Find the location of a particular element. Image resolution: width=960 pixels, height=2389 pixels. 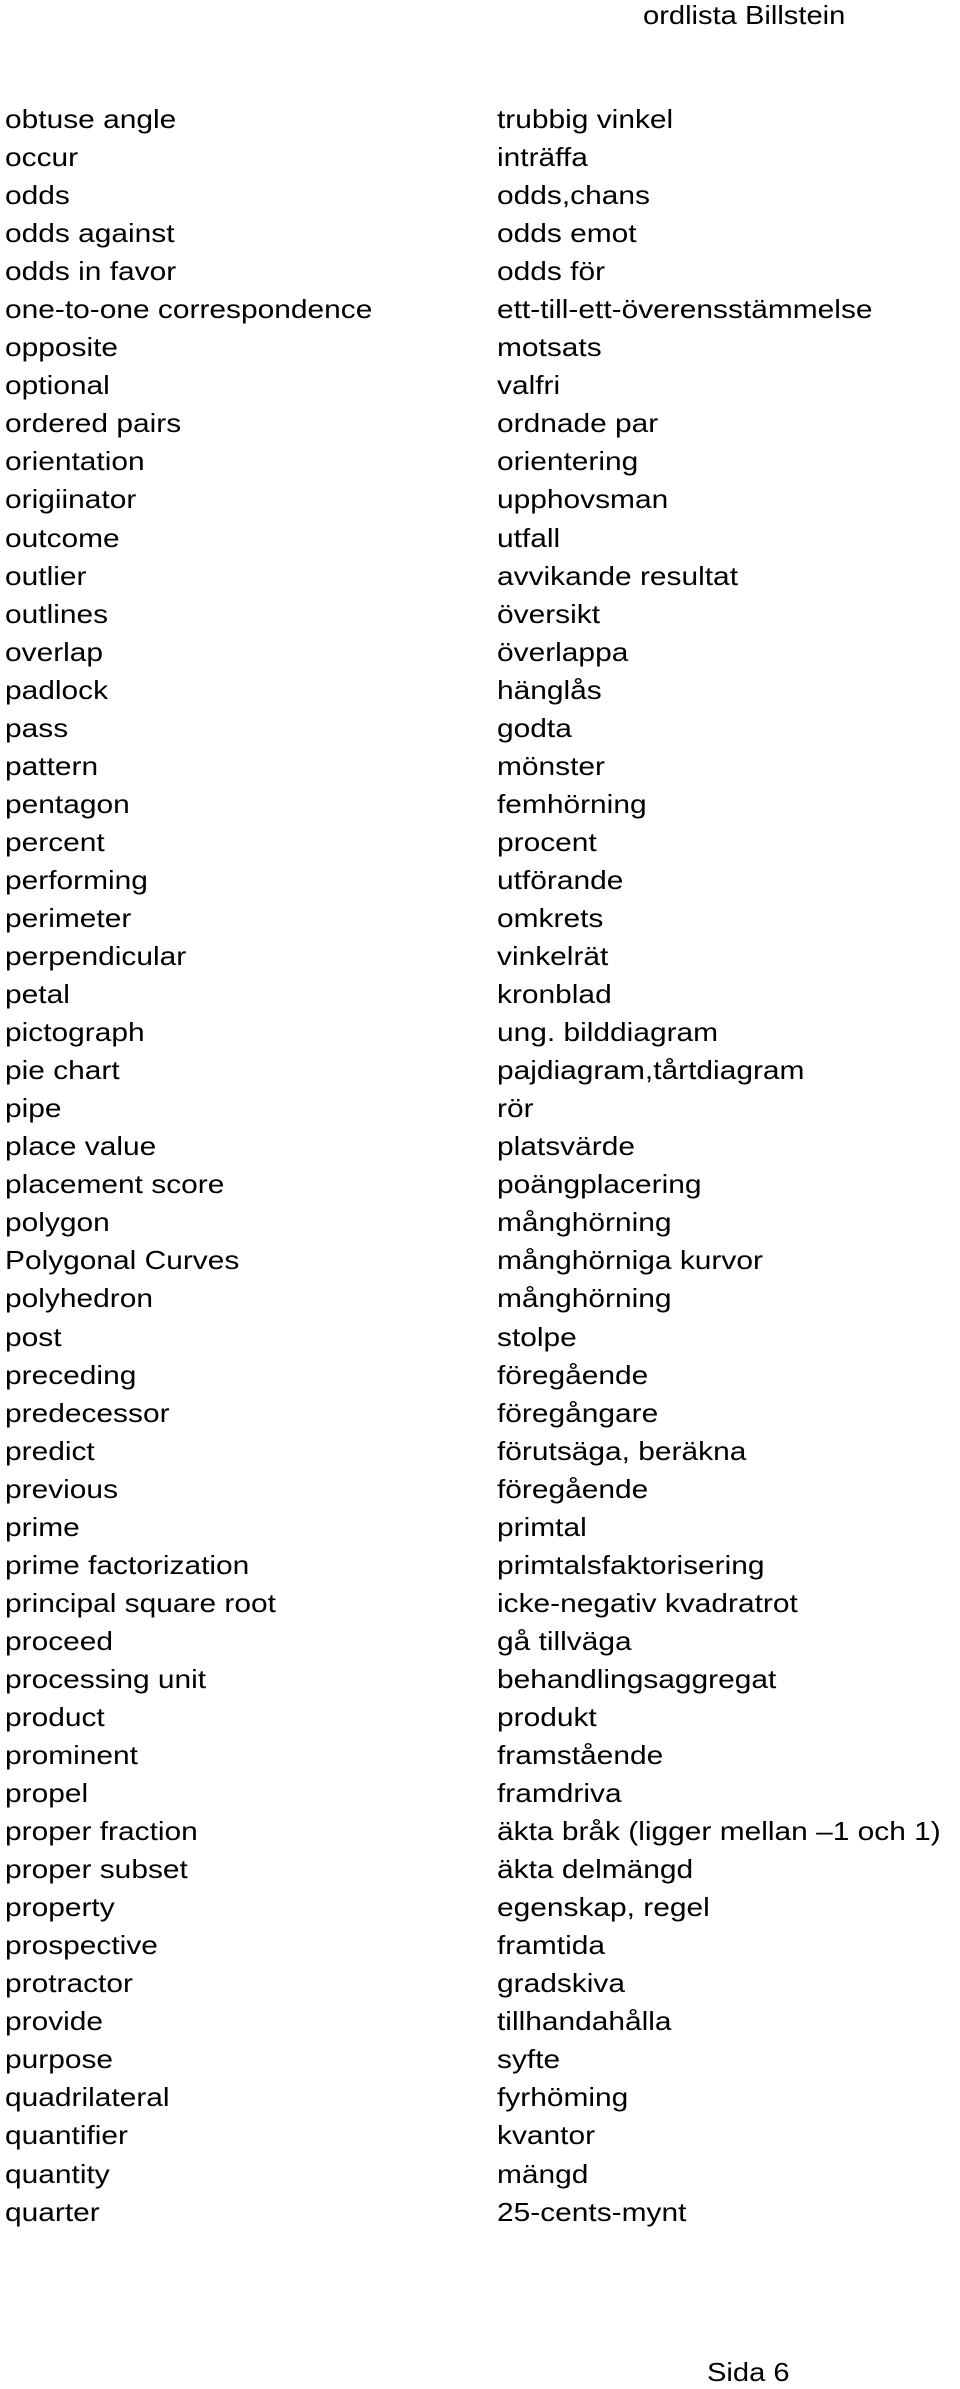

glossary-entry: odds against odds emot is located at coordinates (482, 233).